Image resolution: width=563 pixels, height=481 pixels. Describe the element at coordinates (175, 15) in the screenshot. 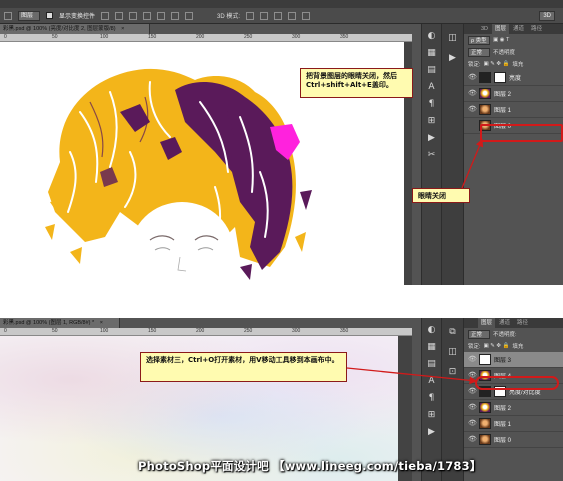

I see `align-right-icon` at that location.